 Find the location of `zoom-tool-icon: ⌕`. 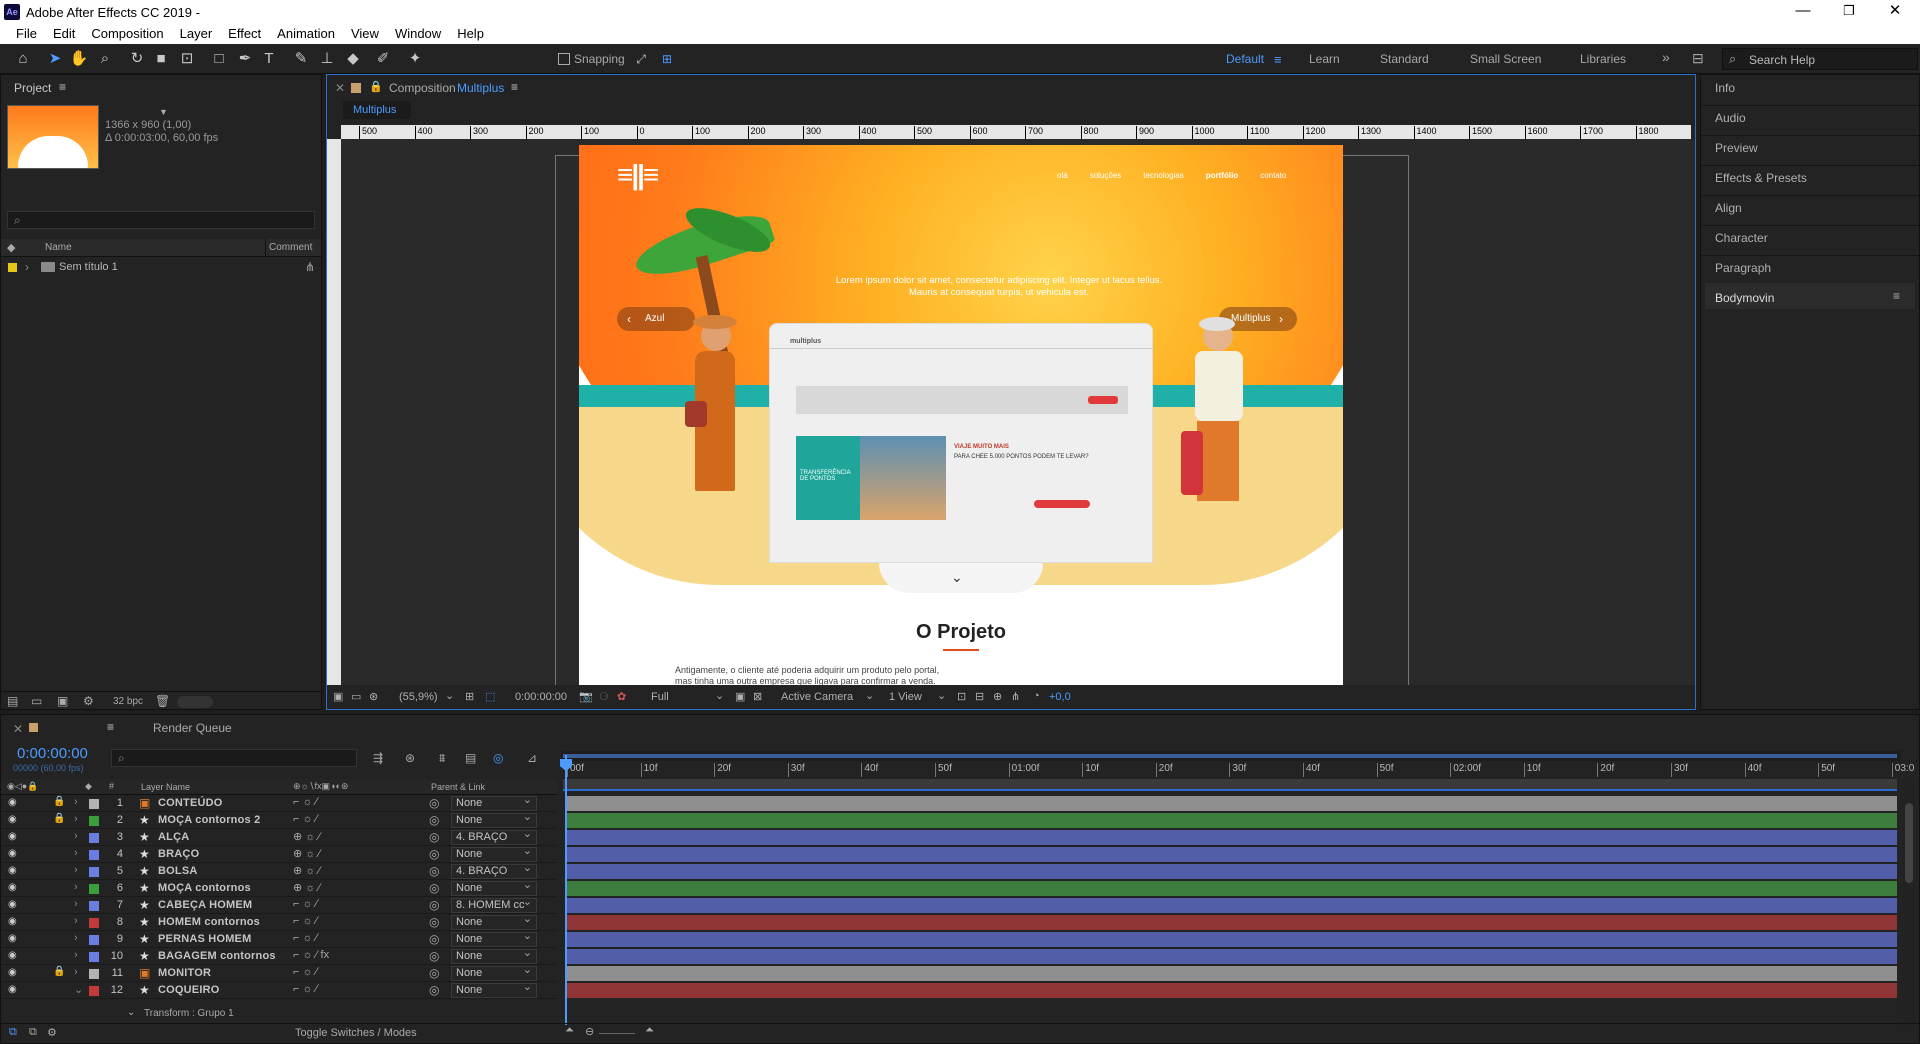

zoom-tool-icon: ⌕ is located at coordinates (105, 59).